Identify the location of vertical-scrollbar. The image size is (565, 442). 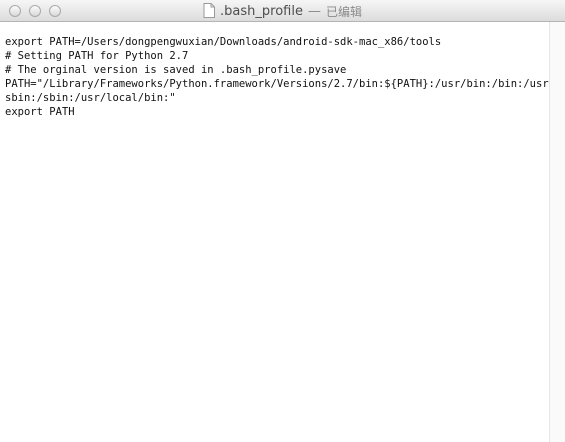
(557, 232).